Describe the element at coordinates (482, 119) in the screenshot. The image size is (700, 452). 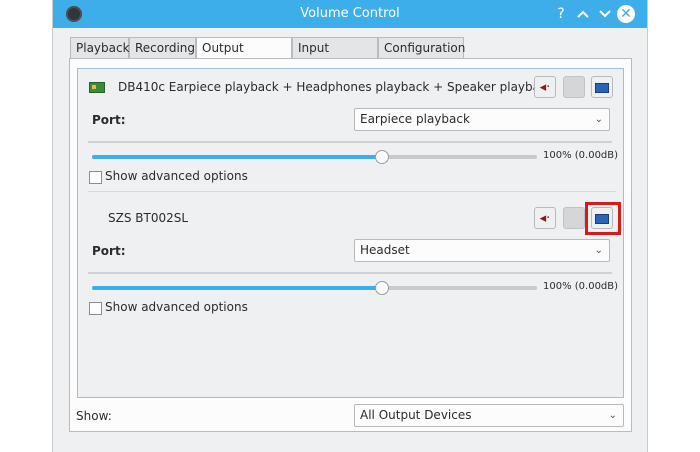
I see `port-select: Earpiece playback ⌄` at that location.